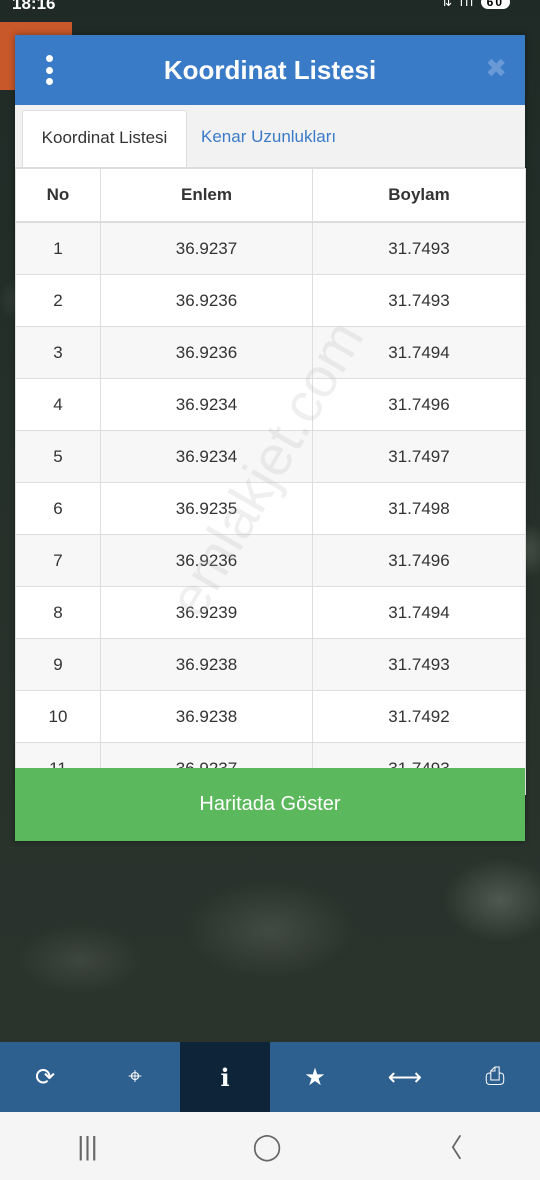  What do you see at coordinates (58, 716) in the screenshot?
I see `cell-no: 10` at bounding box center [58, 716].